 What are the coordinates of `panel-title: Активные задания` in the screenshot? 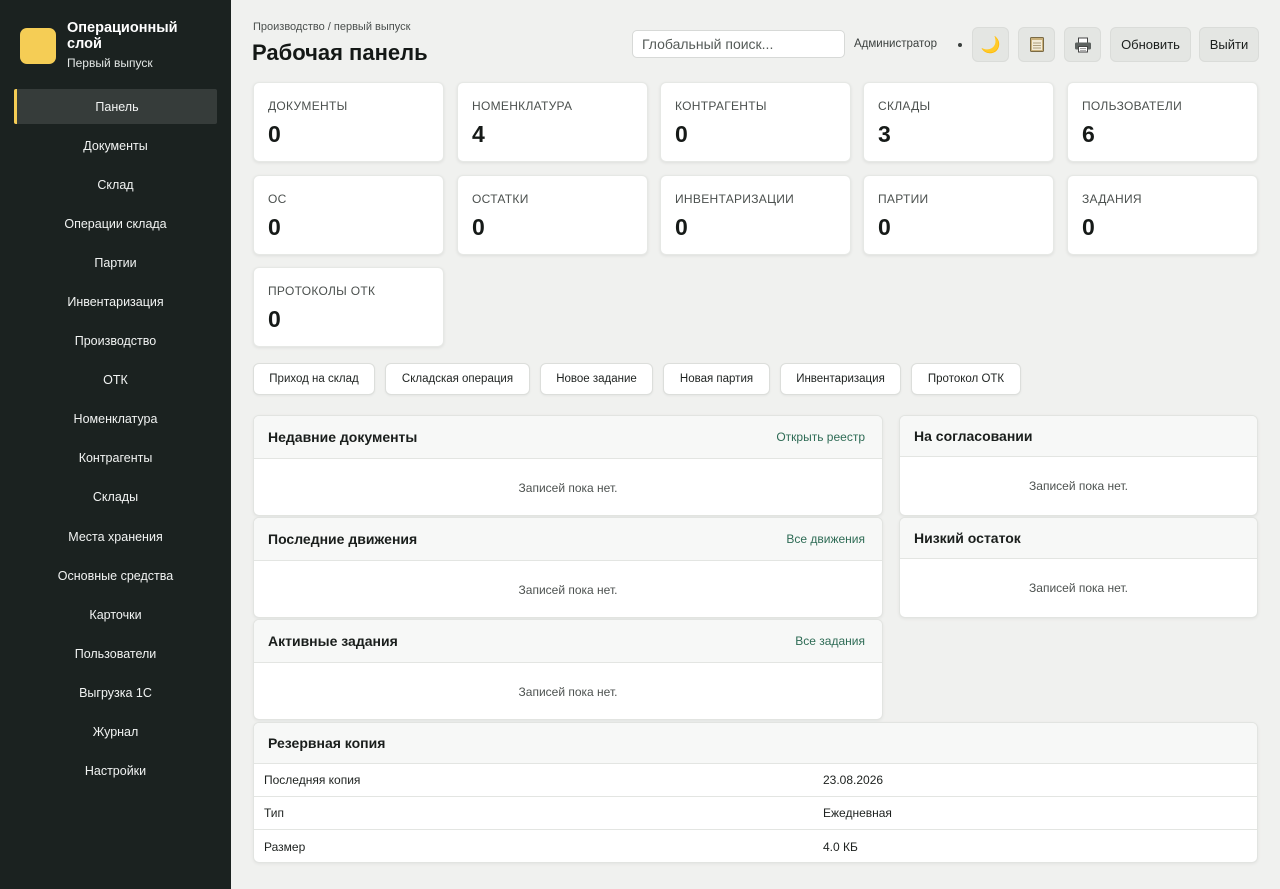 It's located at (333, 641).